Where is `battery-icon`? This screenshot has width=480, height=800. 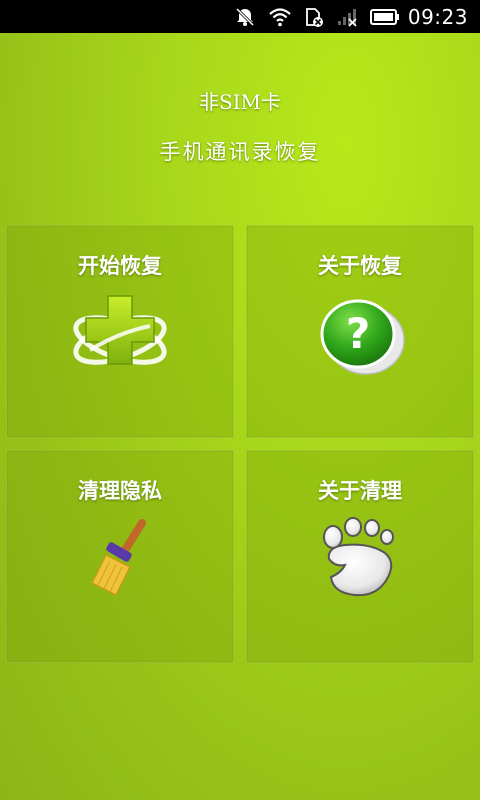
battery-icon is located at coordinates (384, 17).